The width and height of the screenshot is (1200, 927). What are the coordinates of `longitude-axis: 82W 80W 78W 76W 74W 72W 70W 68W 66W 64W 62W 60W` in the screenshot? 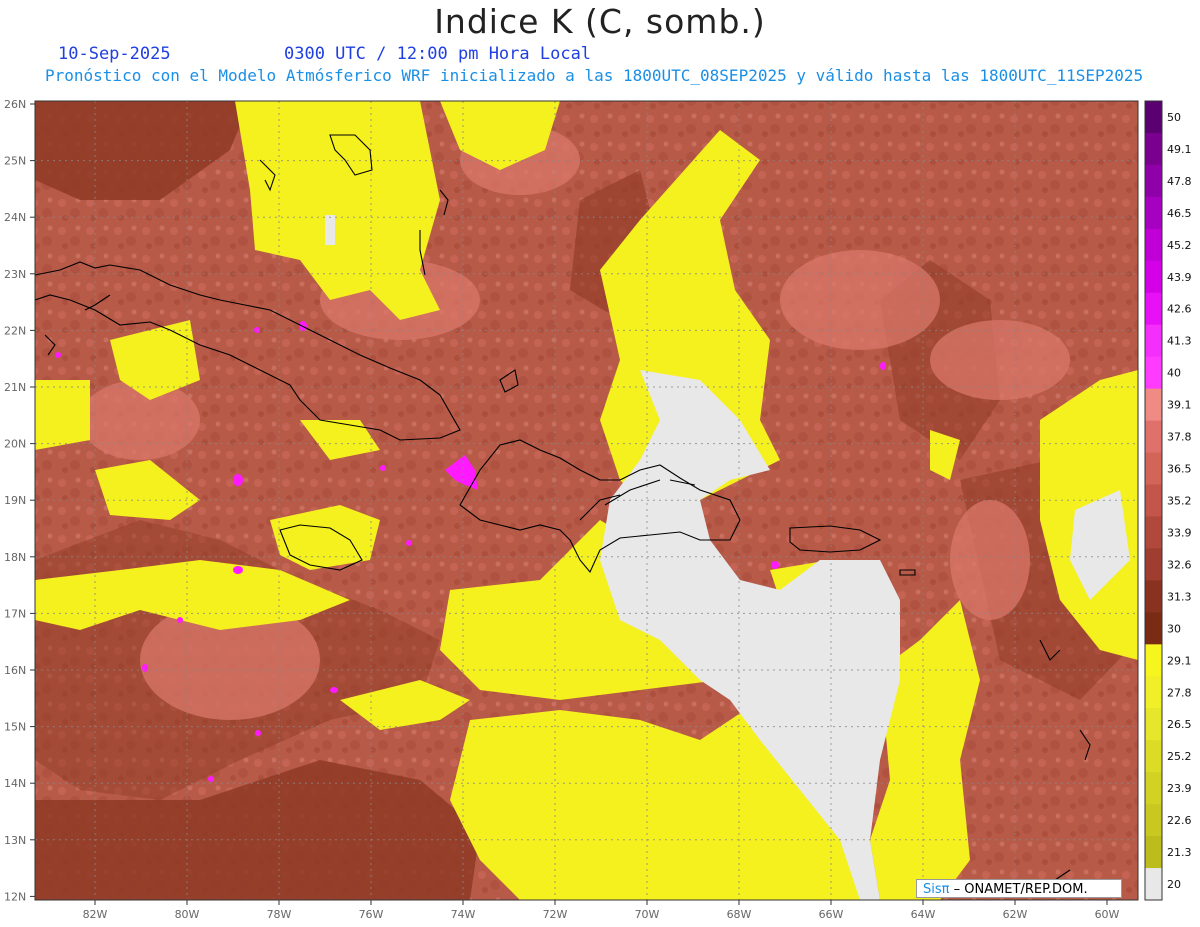 It's located at (601, 910).